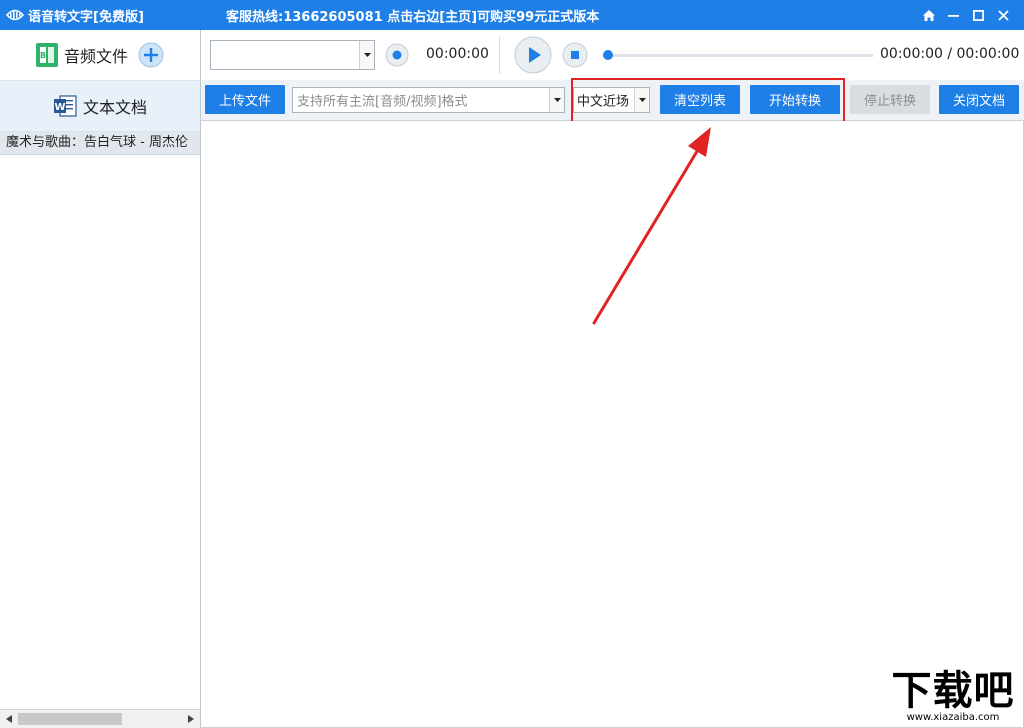 The image size is (1024, 728). I want to click on stop-convert-button: 停止转换, so click(890, 99).